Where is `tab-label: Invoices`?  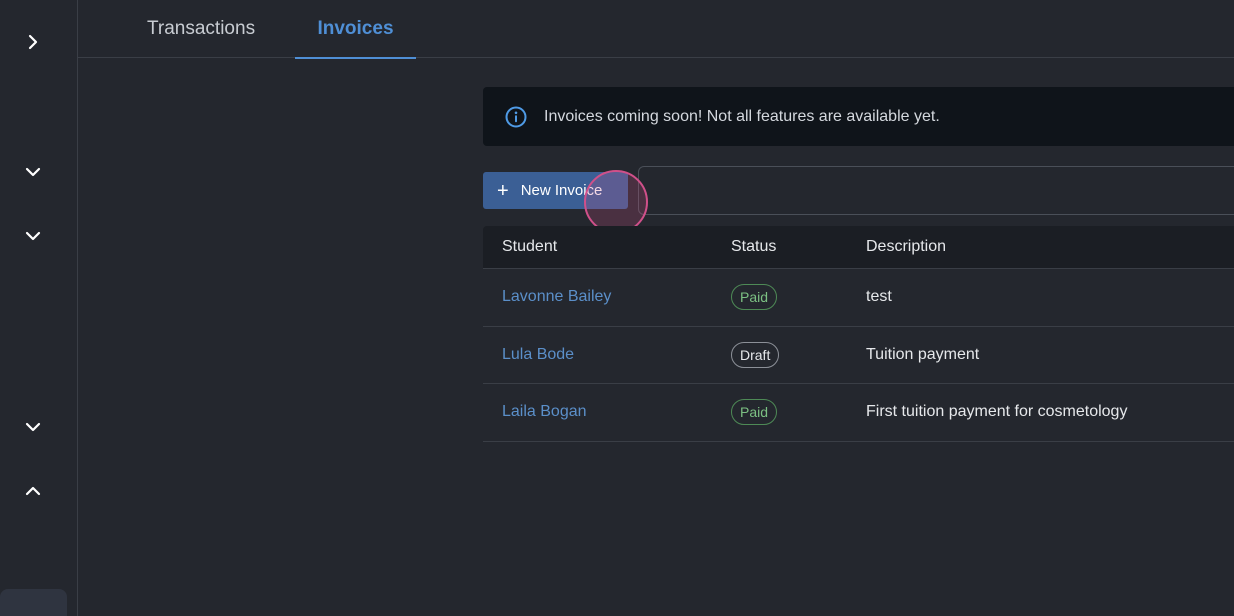 tab-label: Invoices is located at coordinates (355, 28).